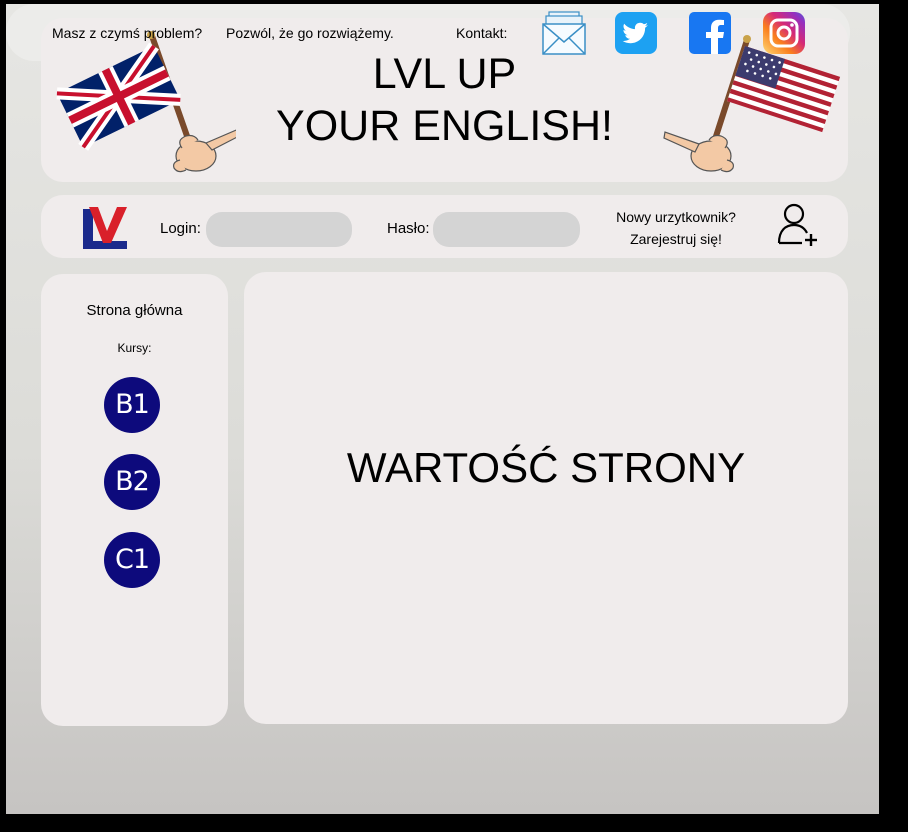  Describe the element at coordinates (132, 482) in the screenshot. I see `course-b2-button: B2` at that location.